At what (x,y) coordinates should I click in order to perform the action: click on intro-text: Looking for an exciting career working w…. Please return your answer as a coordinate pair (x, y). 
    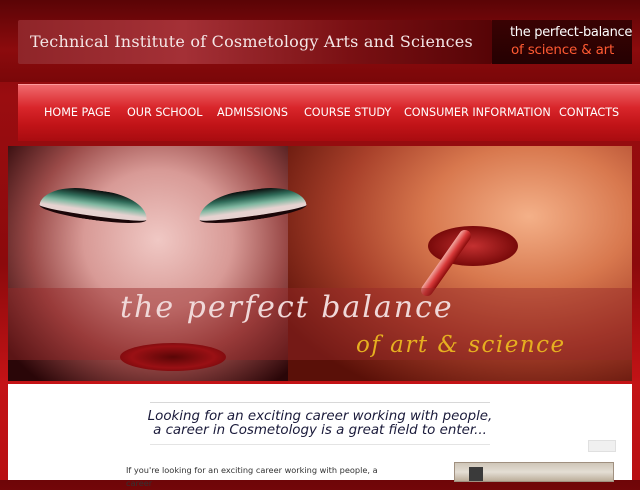
    Looking at the image, I should click on (320, 424).